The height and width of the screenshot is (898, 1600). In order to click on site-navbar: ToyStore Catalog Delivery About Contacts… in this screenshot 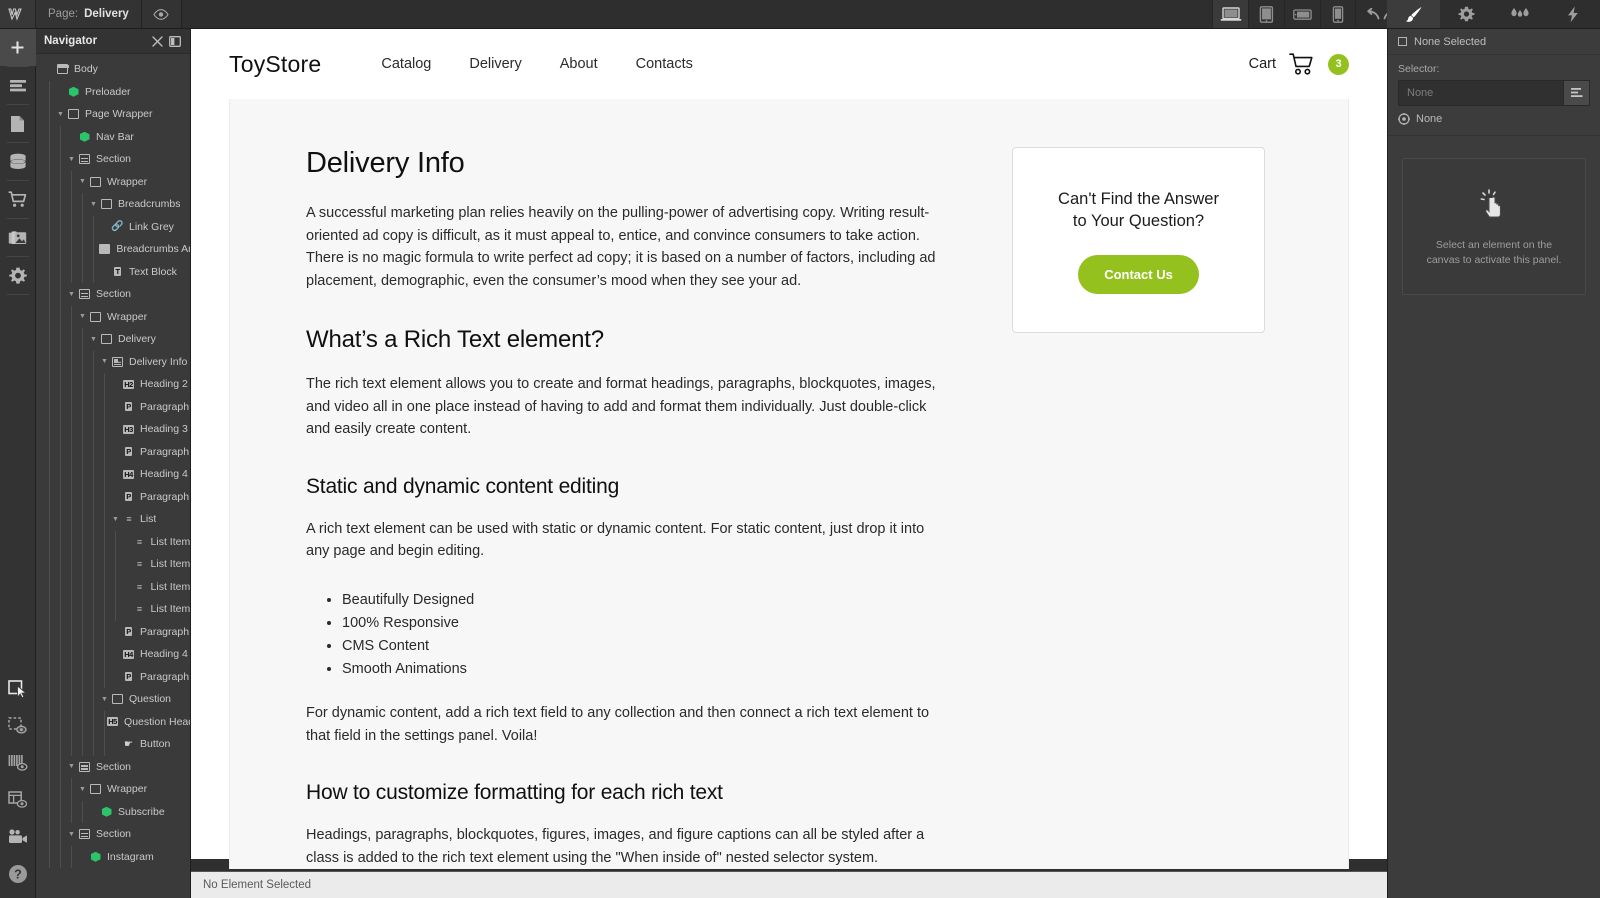, I will do `click(789, 64)`.